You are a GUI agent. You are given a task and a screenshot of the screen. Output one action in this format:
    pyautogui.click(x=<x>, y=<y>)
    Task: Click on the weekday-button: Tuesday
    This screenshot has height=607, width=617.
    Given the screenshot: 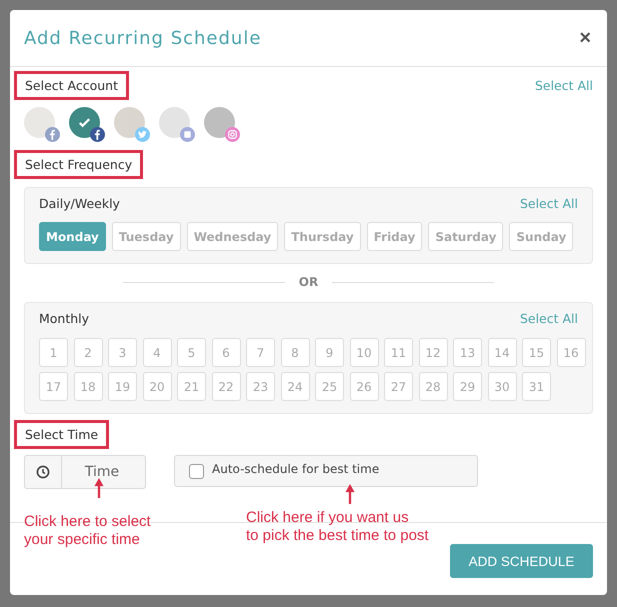 What is the action you would take?
    pyautogui.click(x=146, y=236)
    